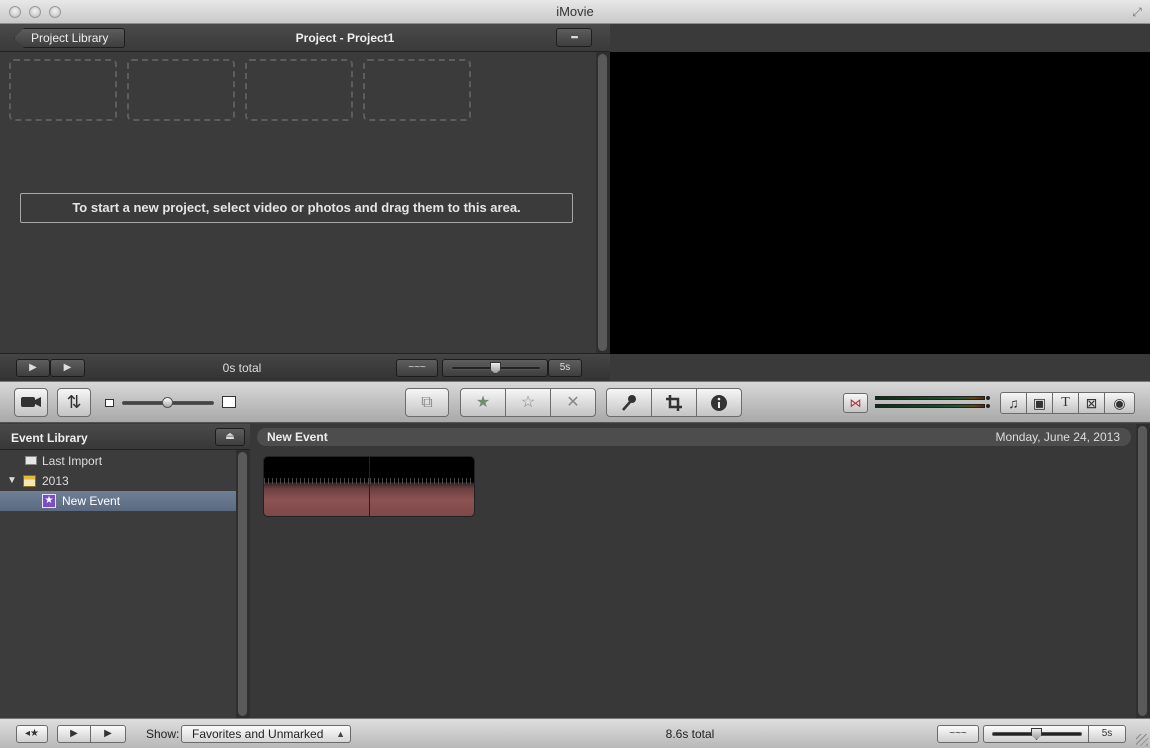  Describe the element at coordinates (125, 437) in the screenshot. I see `event-library-header: Event Library ⏏` at that location.